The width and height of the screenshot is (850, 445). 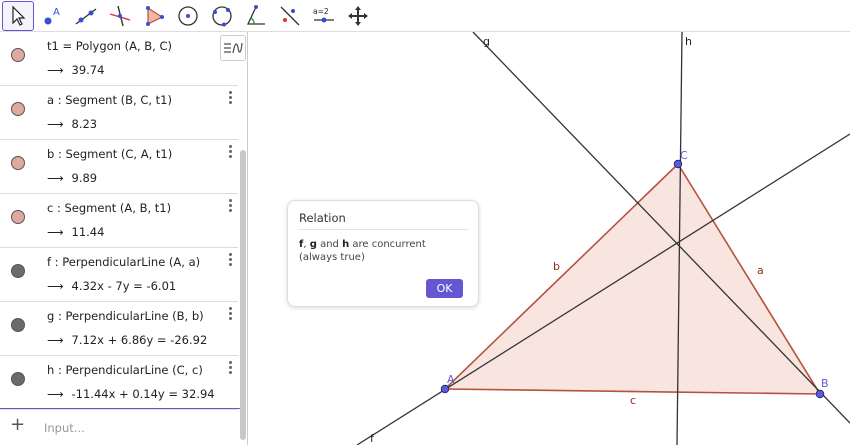 I want to click on visibility-toggle-t1, so click(x=18, y=55).